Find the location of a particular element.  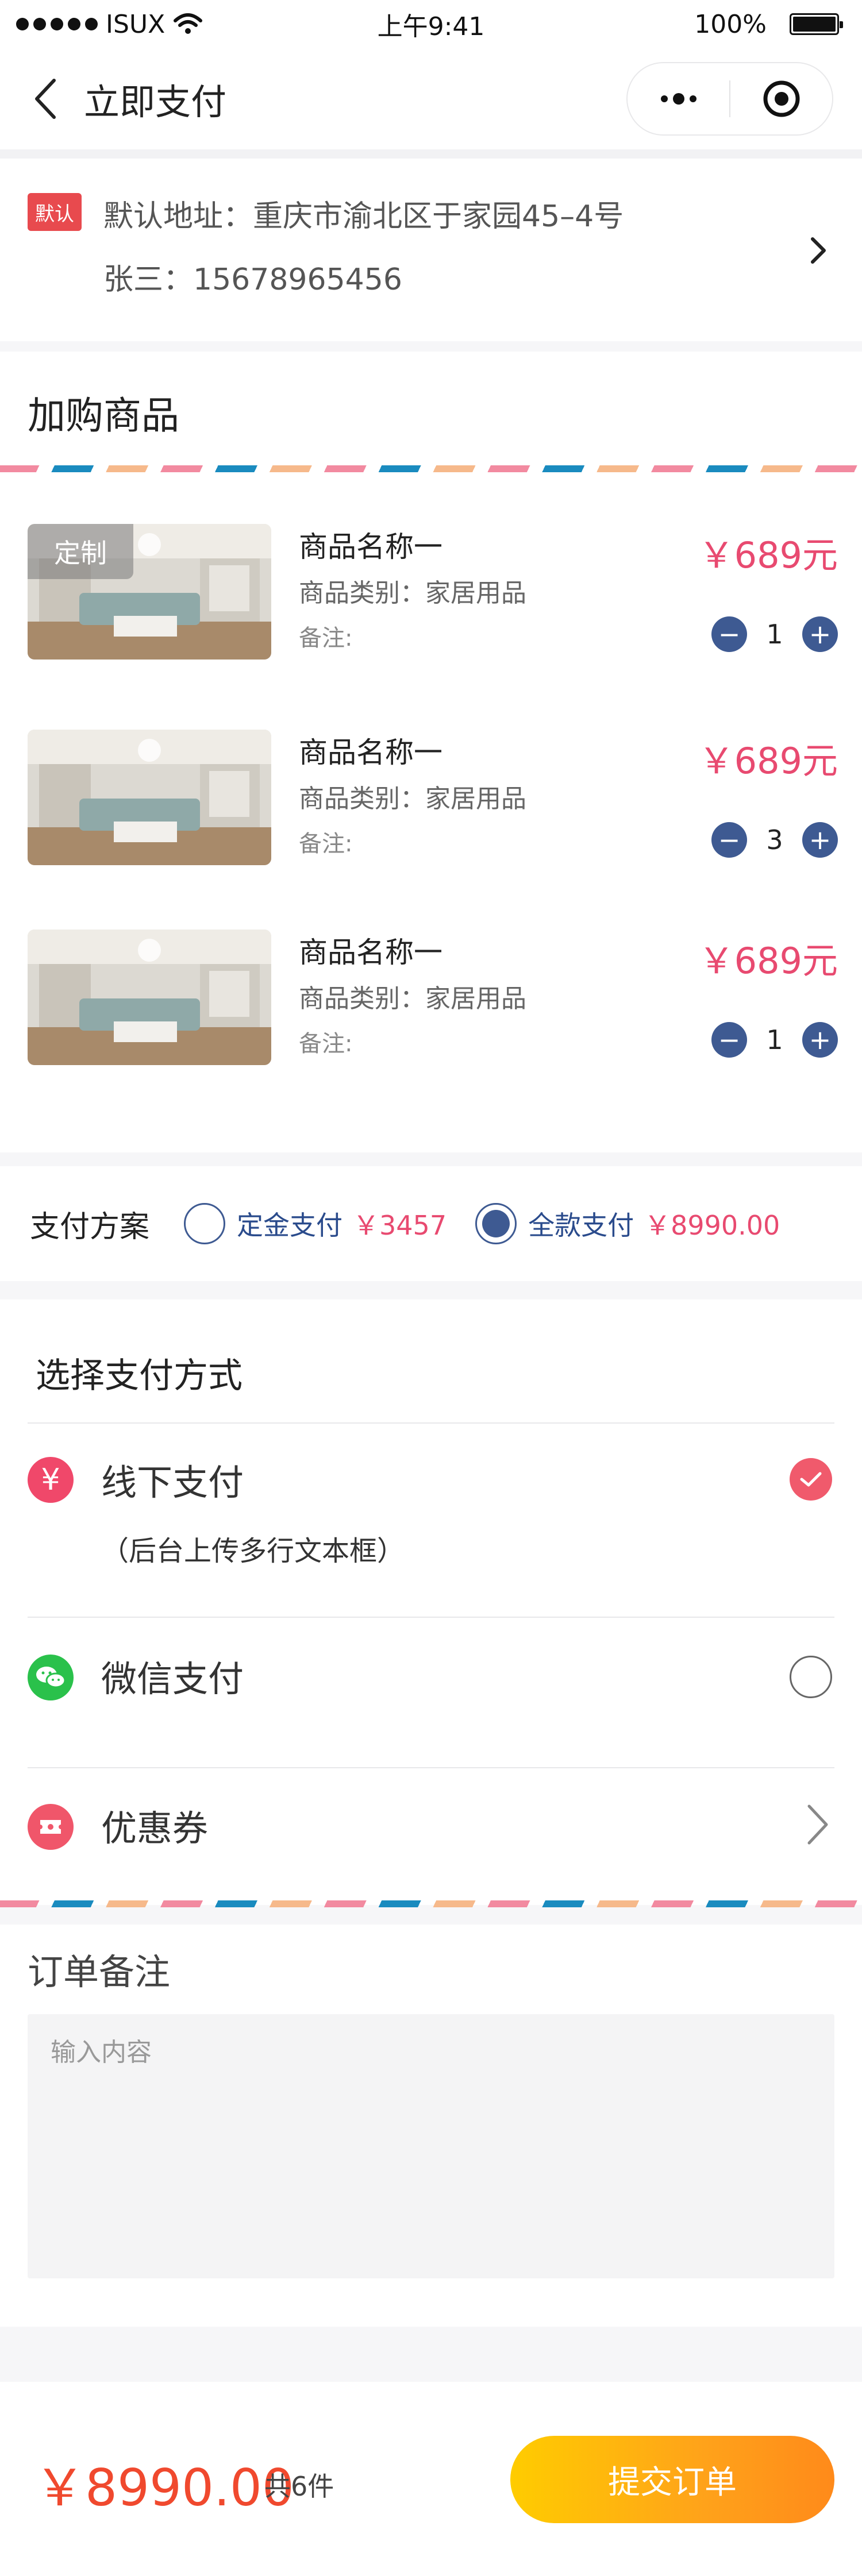

full-payment-price: ￥8990.00 is located at coordinates (712, 1225).